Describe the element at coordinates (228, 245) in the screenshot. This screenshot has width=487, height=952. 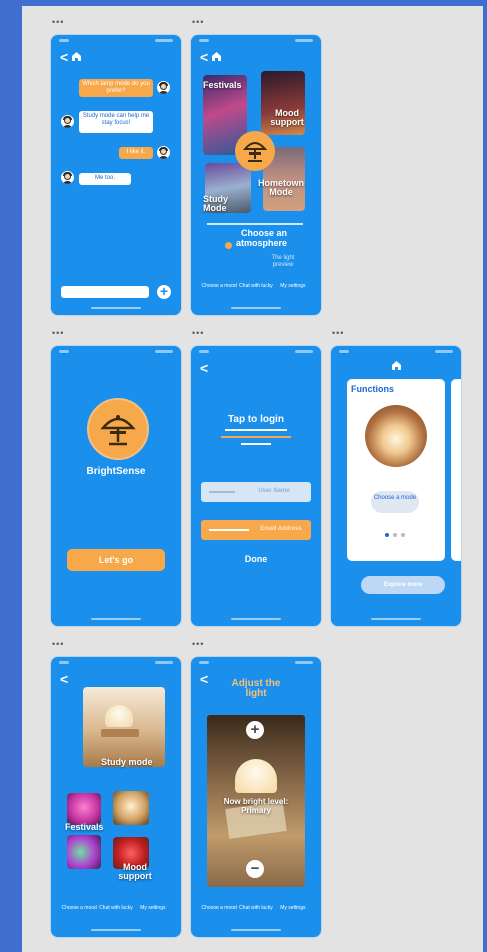
I see `indicator-dot` at that location.